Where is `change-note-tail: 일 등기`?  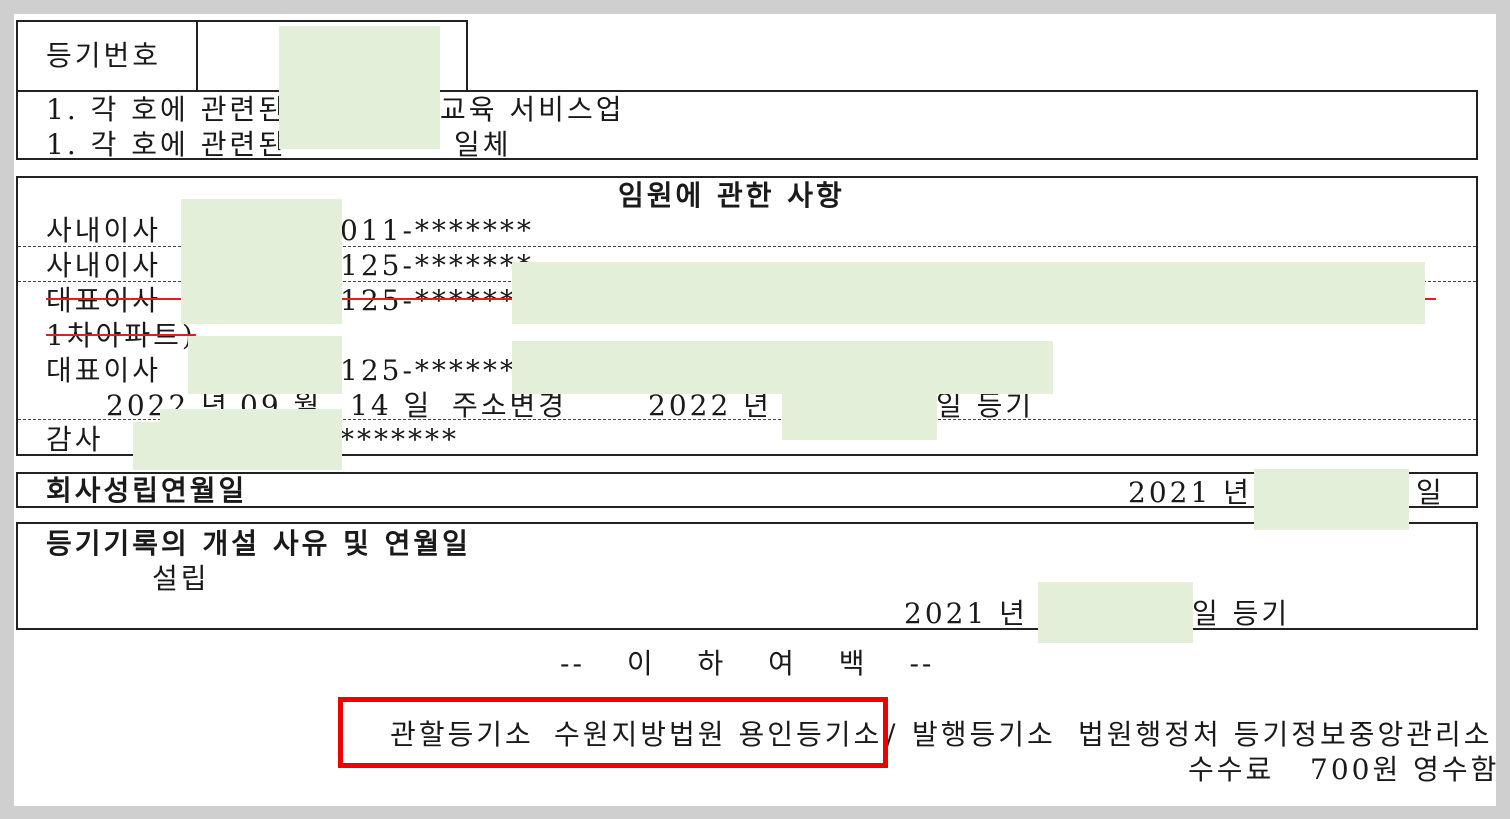 change-note-tail: 일 등기 is located at coordinates (985, 405).